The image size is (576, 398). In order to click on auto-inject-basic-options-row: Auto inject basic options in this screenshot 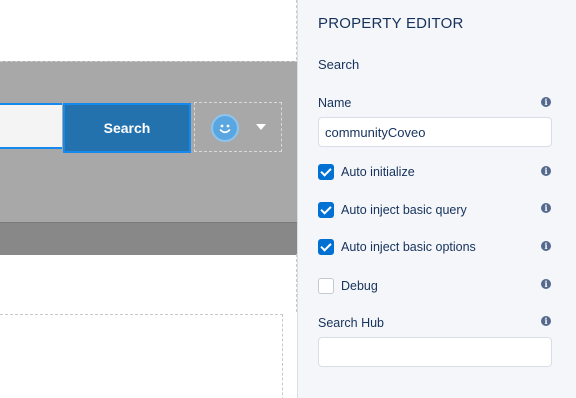, I will do `click(397, 247)`.